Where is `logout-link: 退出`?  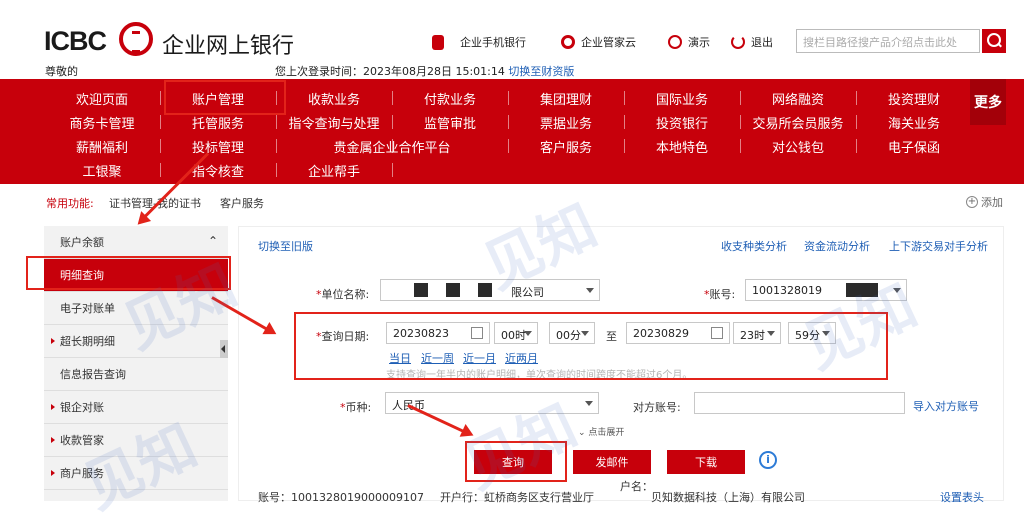 logout-link: 退出 is located at coordinates (752, 42).